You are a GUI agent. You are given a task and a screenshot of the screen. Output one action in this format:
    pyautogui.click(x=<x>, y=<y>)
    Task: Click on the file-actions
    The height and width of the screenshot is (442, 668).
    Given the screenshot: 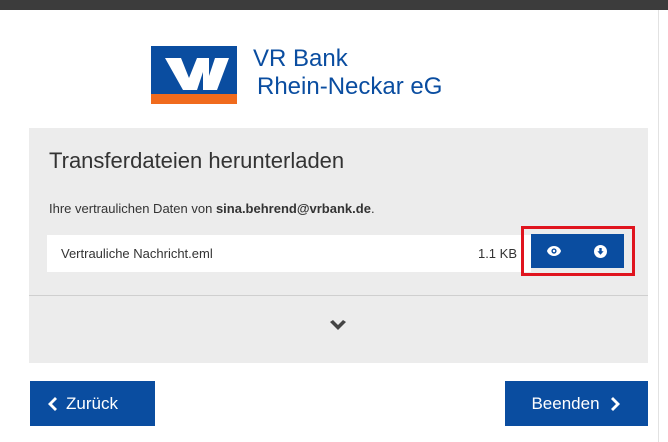 What is the action you would take?
    pyautogui.click(x=577, y=251)
    